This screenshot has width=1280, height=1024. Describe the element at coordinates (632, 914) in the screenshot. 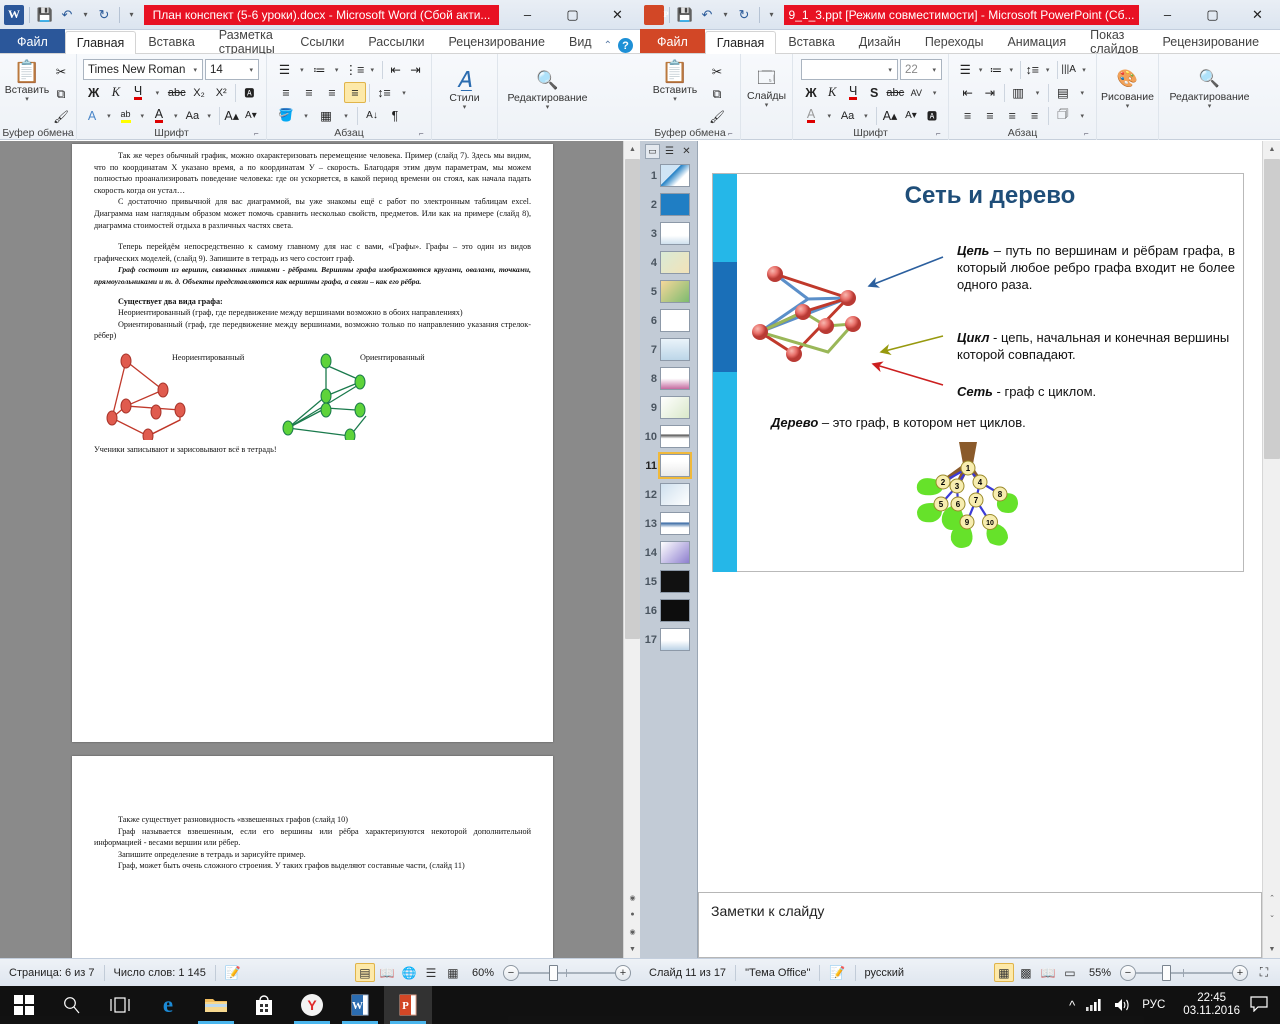

I see `select-browse-object-button: ●` at that location.